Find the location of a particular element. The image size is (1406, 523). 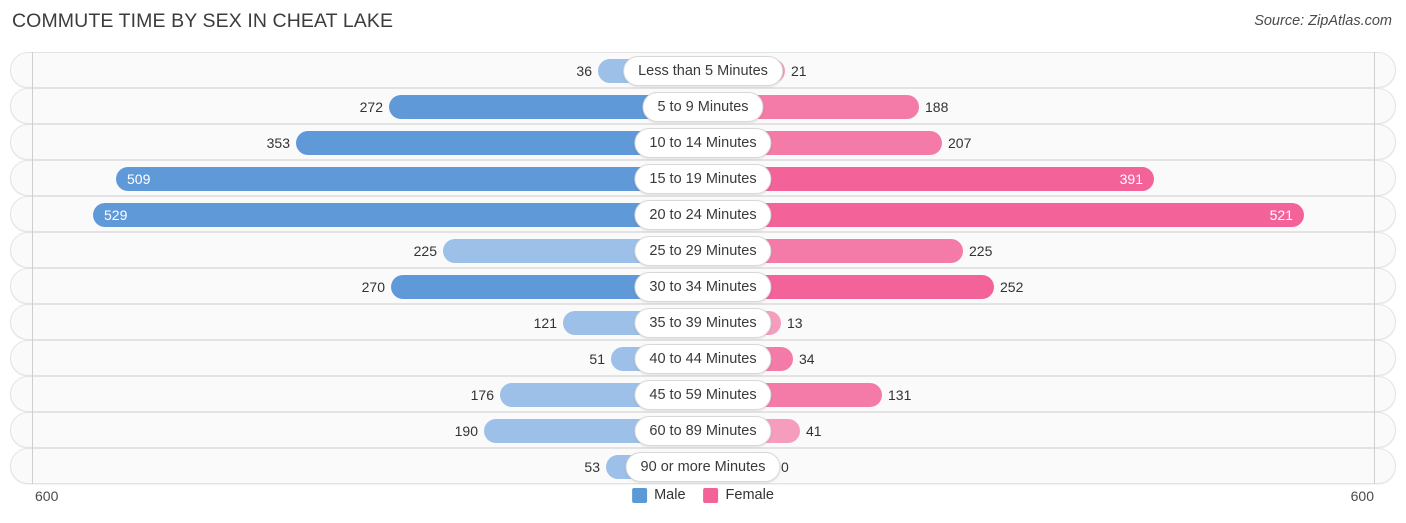

bar-value-male: 190 is located at coordinates (466, 431).